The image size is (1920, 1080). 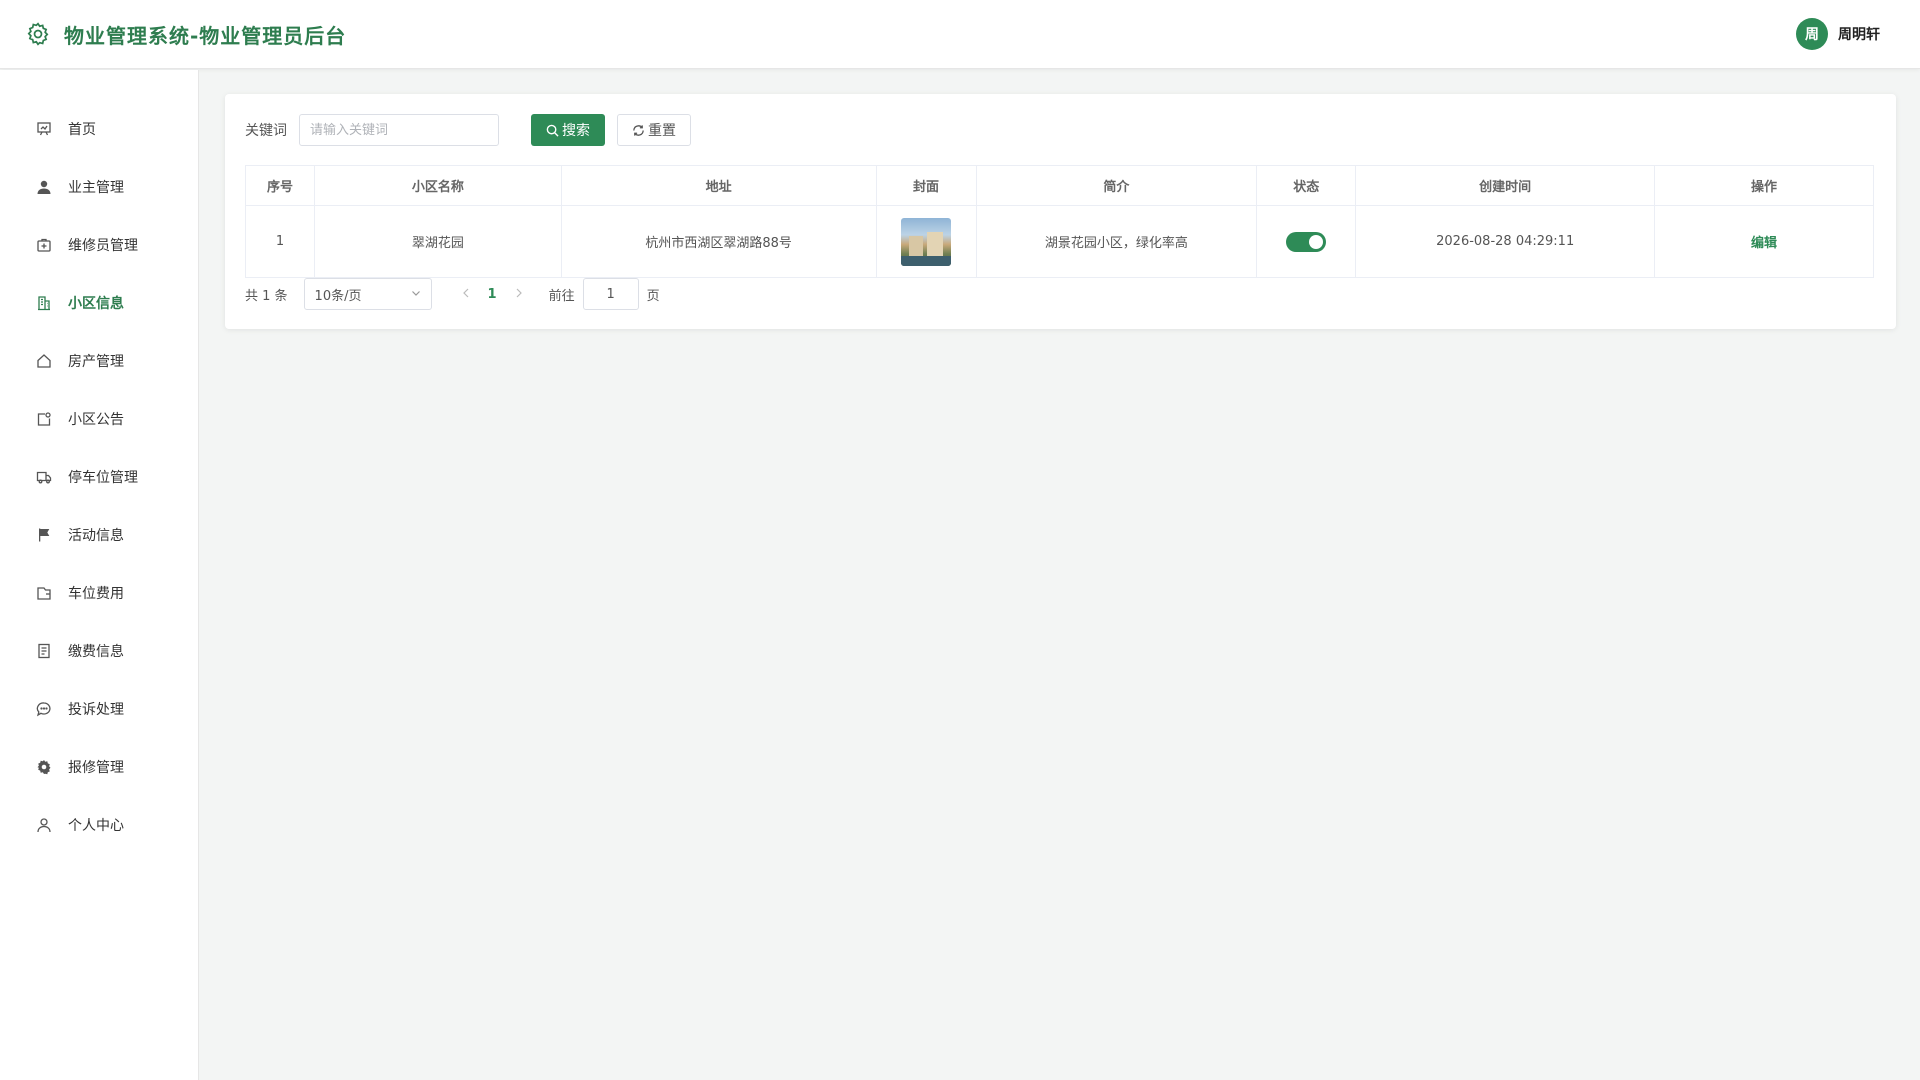 I want to click on flag-icon, so click(x=44, y=535).